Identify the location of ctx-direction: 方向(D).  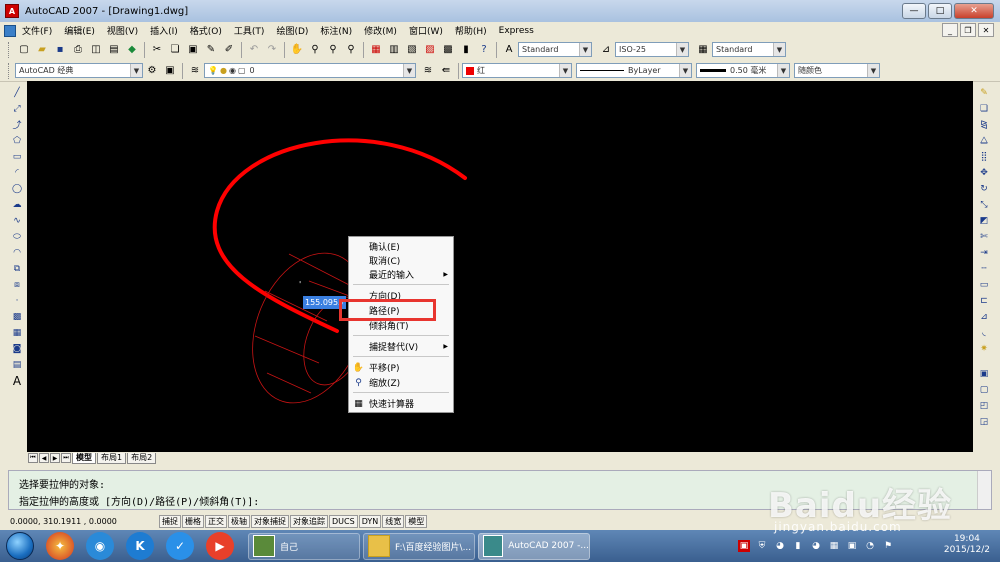
(401, 295).